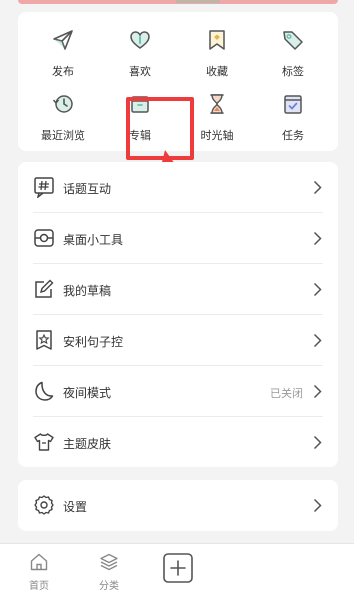 This screenshot has height=596, width=354. Describe the element at coordinates (63, 135) in the screenshot. I see `grid-item-label: 最近浏览` at that location.